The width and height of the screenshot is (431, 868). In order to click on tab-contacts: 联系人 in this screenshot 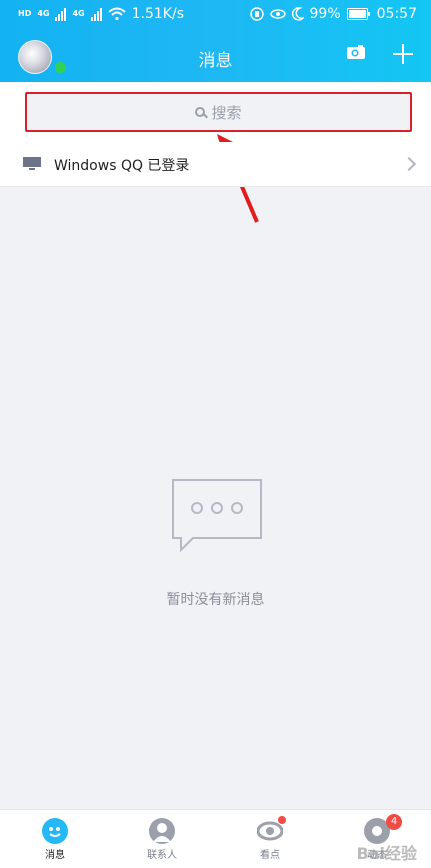, I will do `click(162, 839)`.